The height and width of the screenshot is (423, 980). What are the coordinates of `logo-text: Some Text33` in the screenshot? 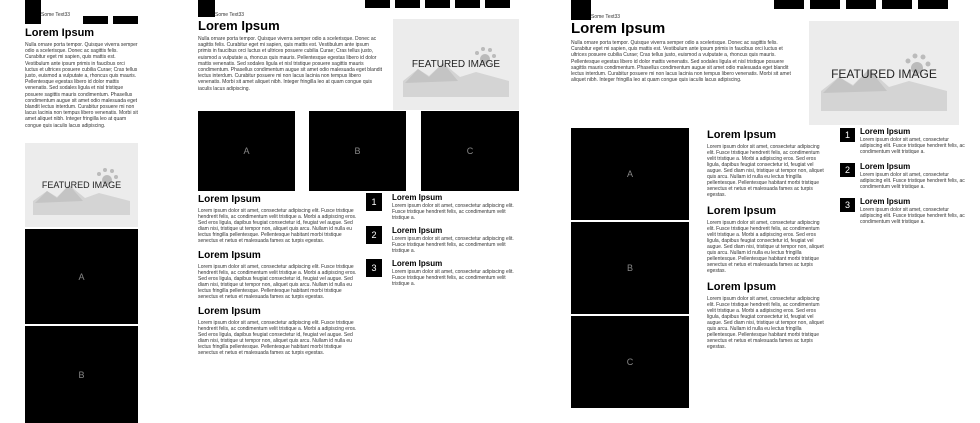 It's located at (56, 15).